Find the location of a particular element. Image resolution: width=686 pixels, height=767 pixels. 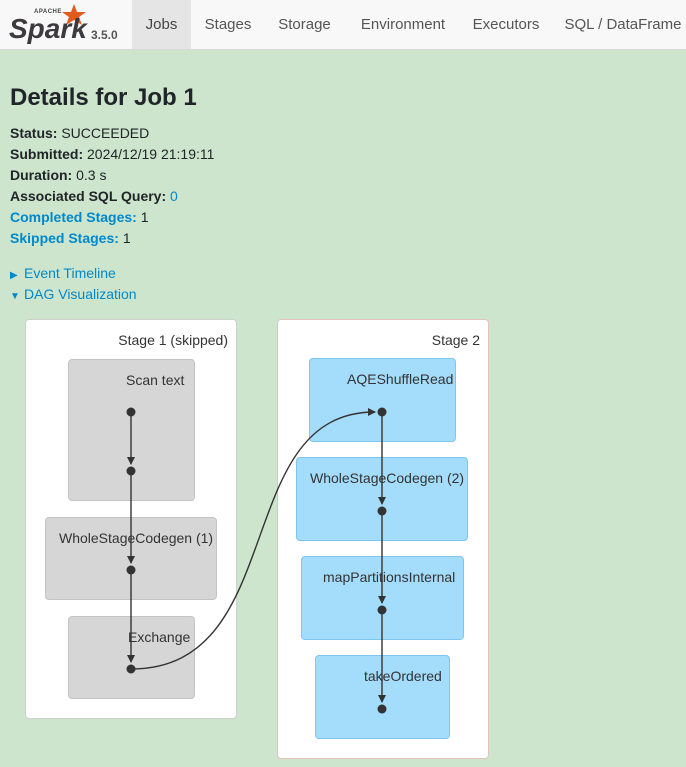

svg-text: Spark is located at coordinates (48, 28).